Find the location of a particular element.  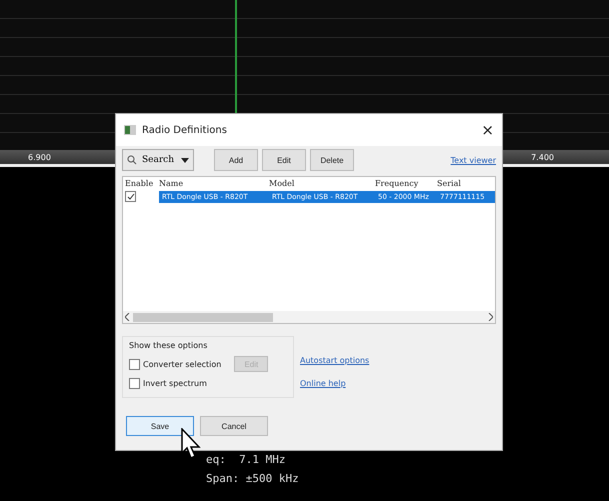

horizontal-scrollbar is located at coordinates (309, 317).